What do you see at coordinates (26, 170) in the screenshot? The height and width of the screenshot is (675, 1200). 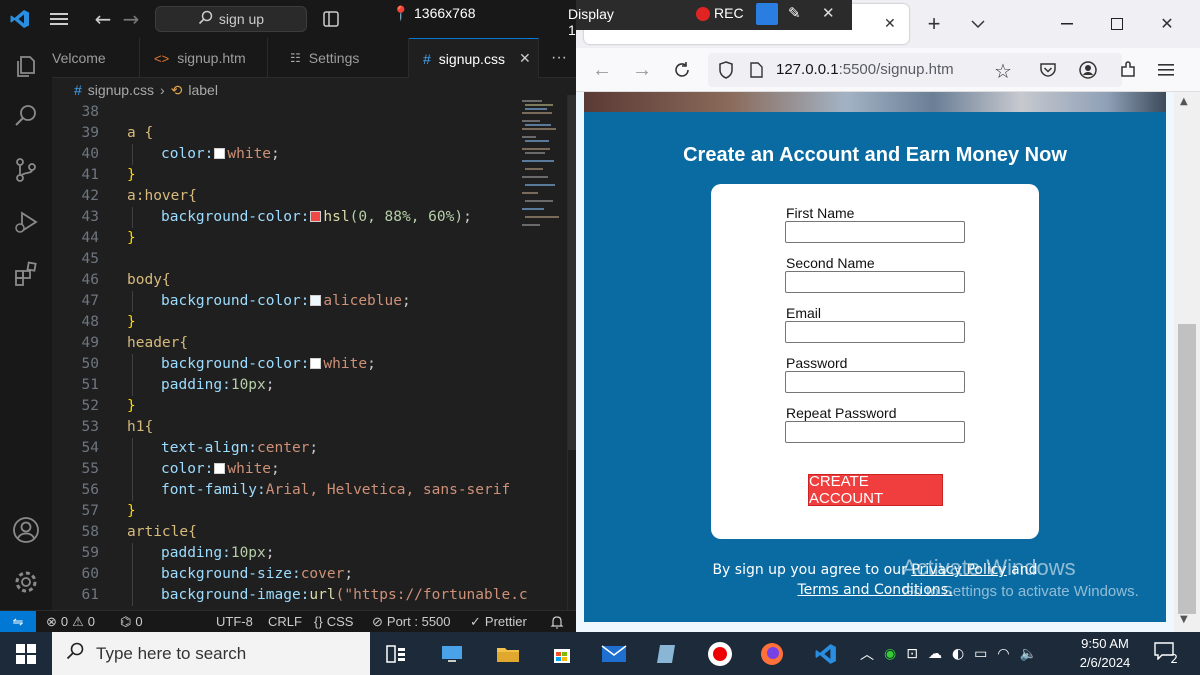 I see `source-control-icon` at bounding box center [26, 170].